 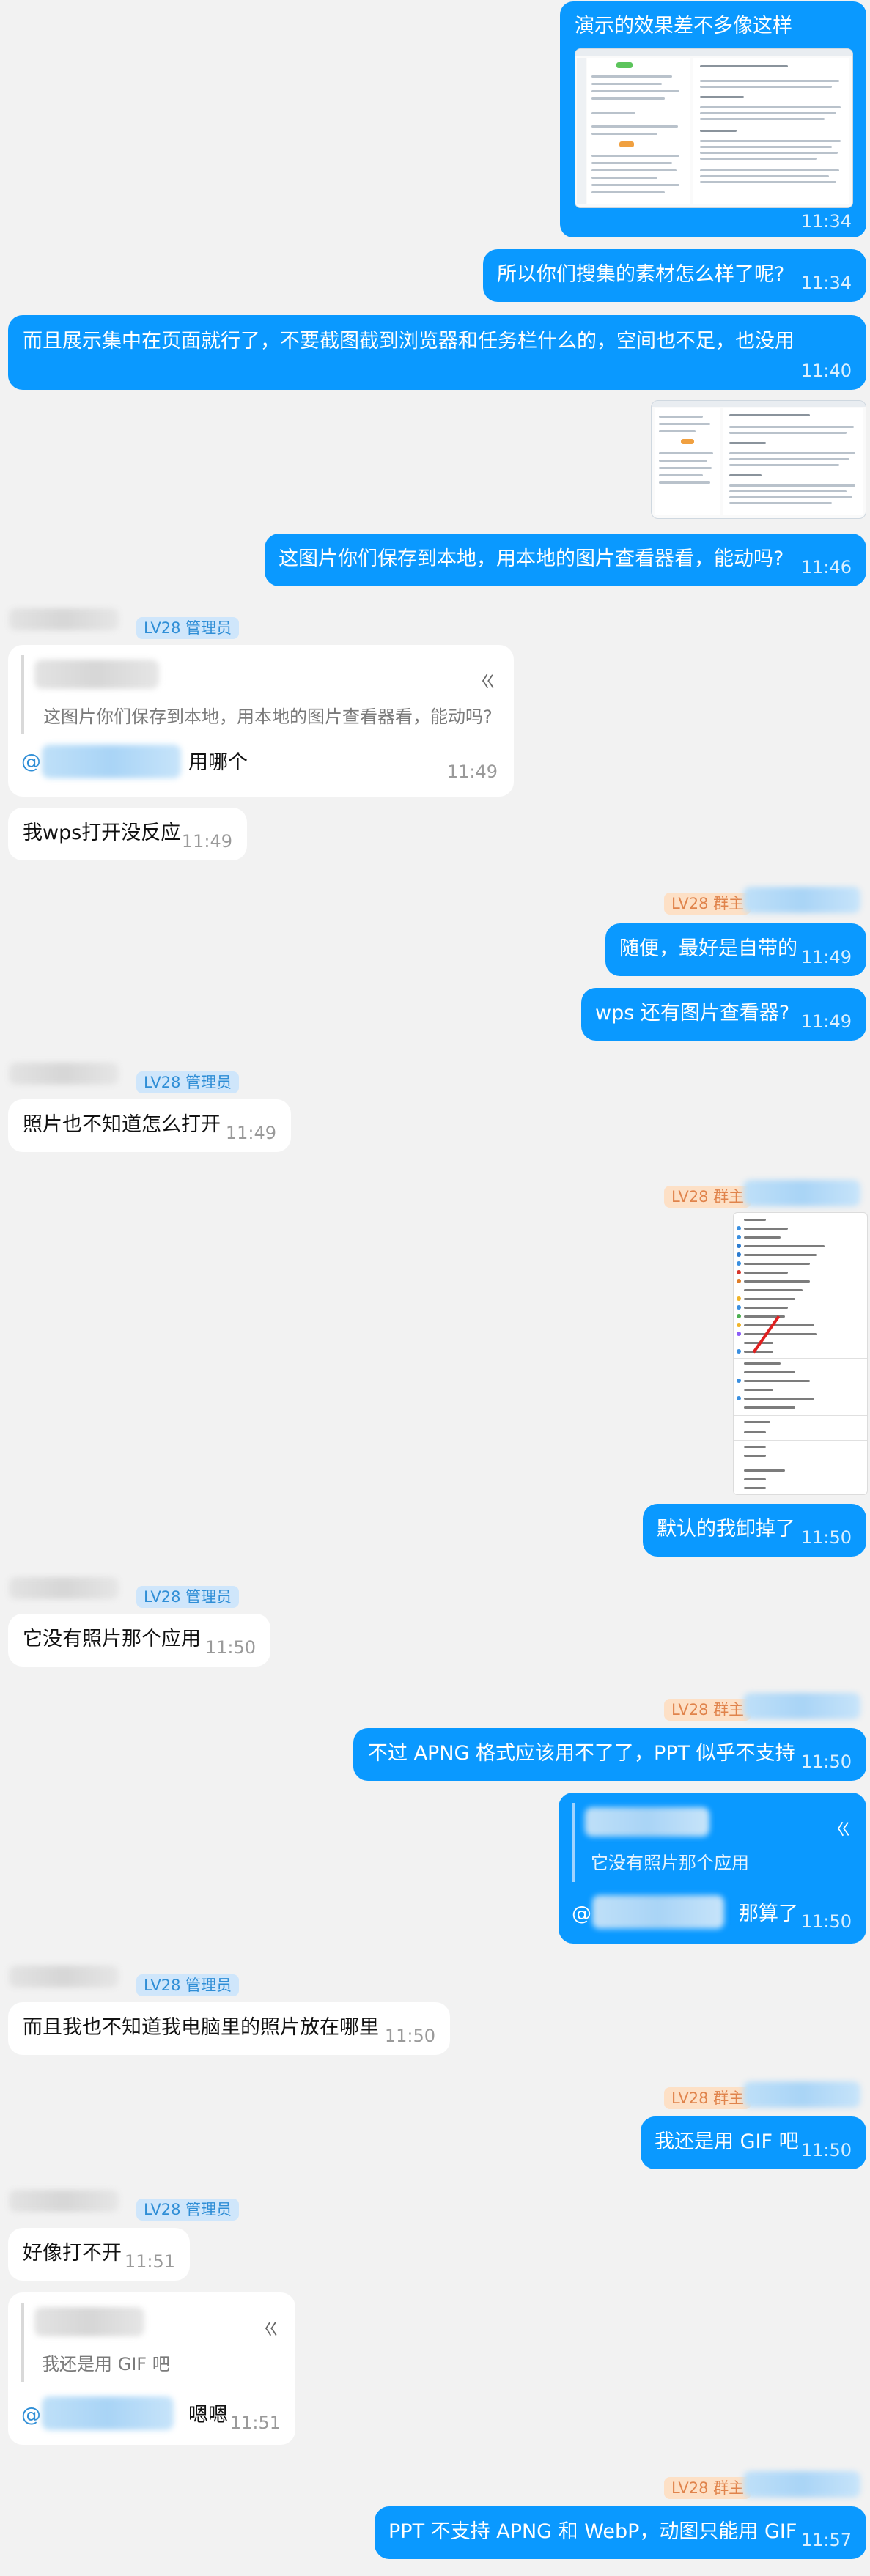 I want to click on message-bubble-self: 随便，最好是自带的 11:49, so click(x=736, y=949).